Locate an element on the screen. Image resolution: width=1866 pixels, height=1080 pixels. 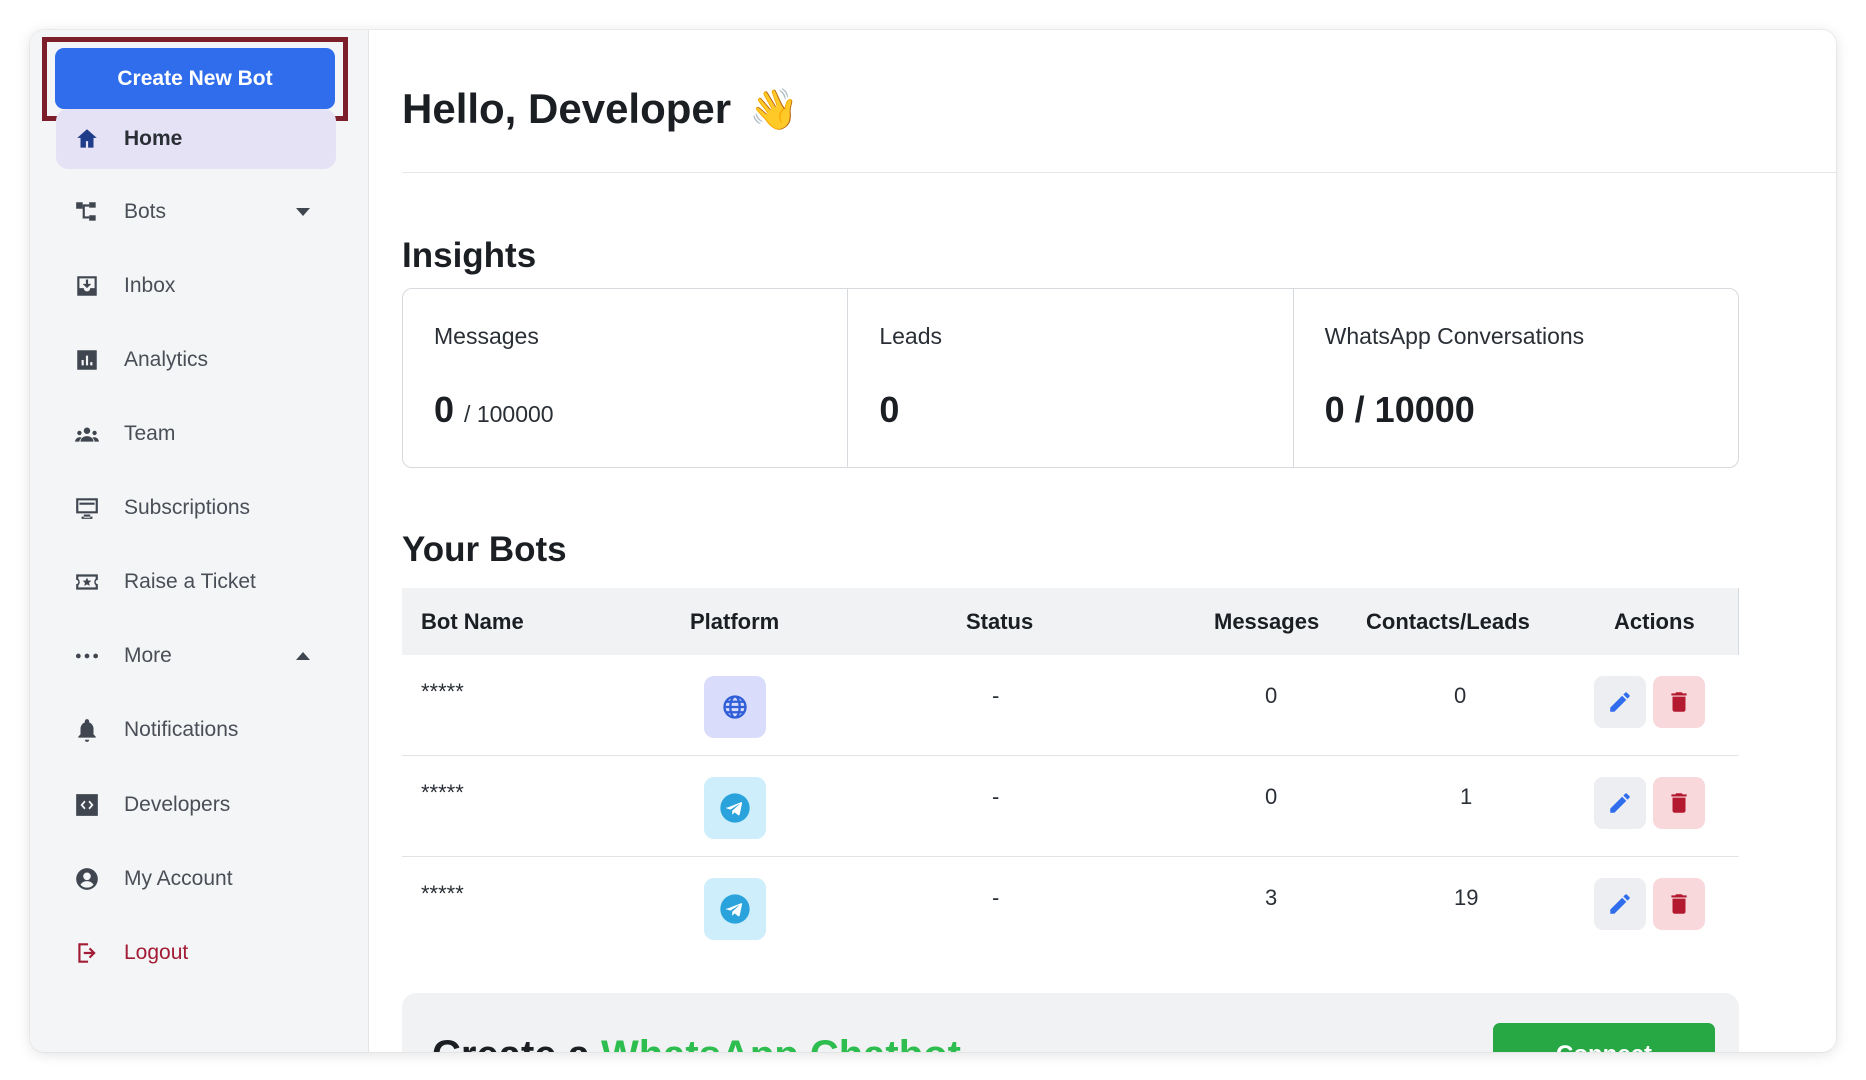
analytics-icon is located at coordinates (87, 360).